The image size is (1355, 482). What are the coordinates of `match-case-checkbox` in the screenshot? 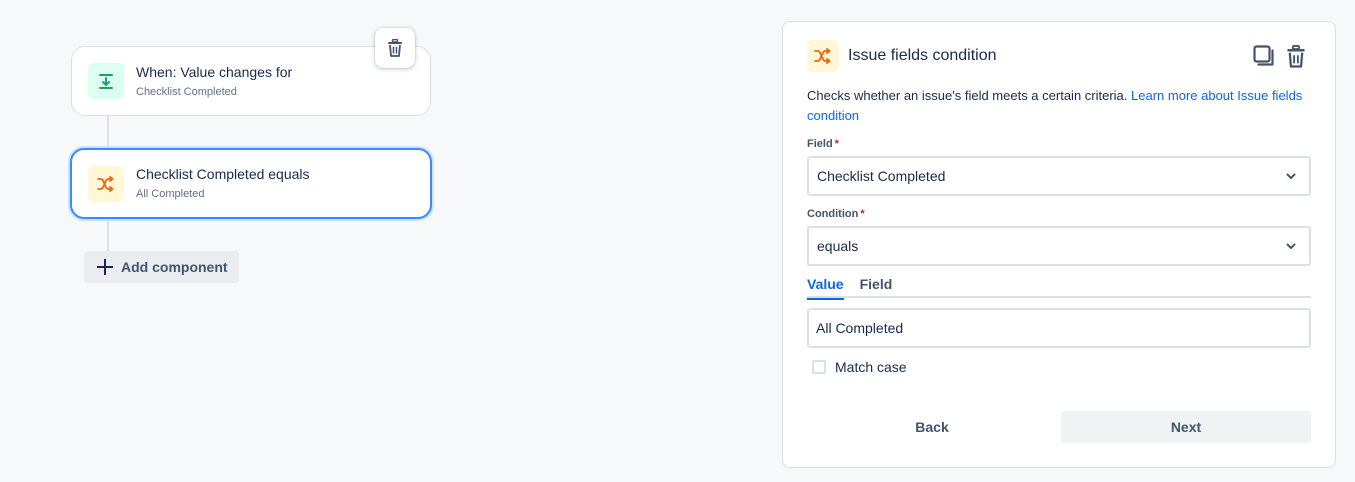 It's located at (819, 367).